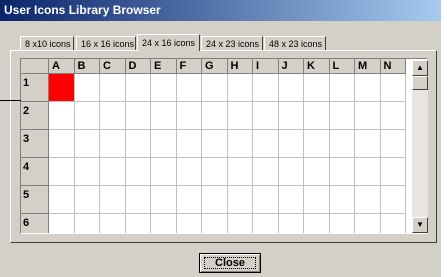 The image size is (447, 277). I want to click on tab-8x10-icons: 8 x10 icons, so click(47, 43).